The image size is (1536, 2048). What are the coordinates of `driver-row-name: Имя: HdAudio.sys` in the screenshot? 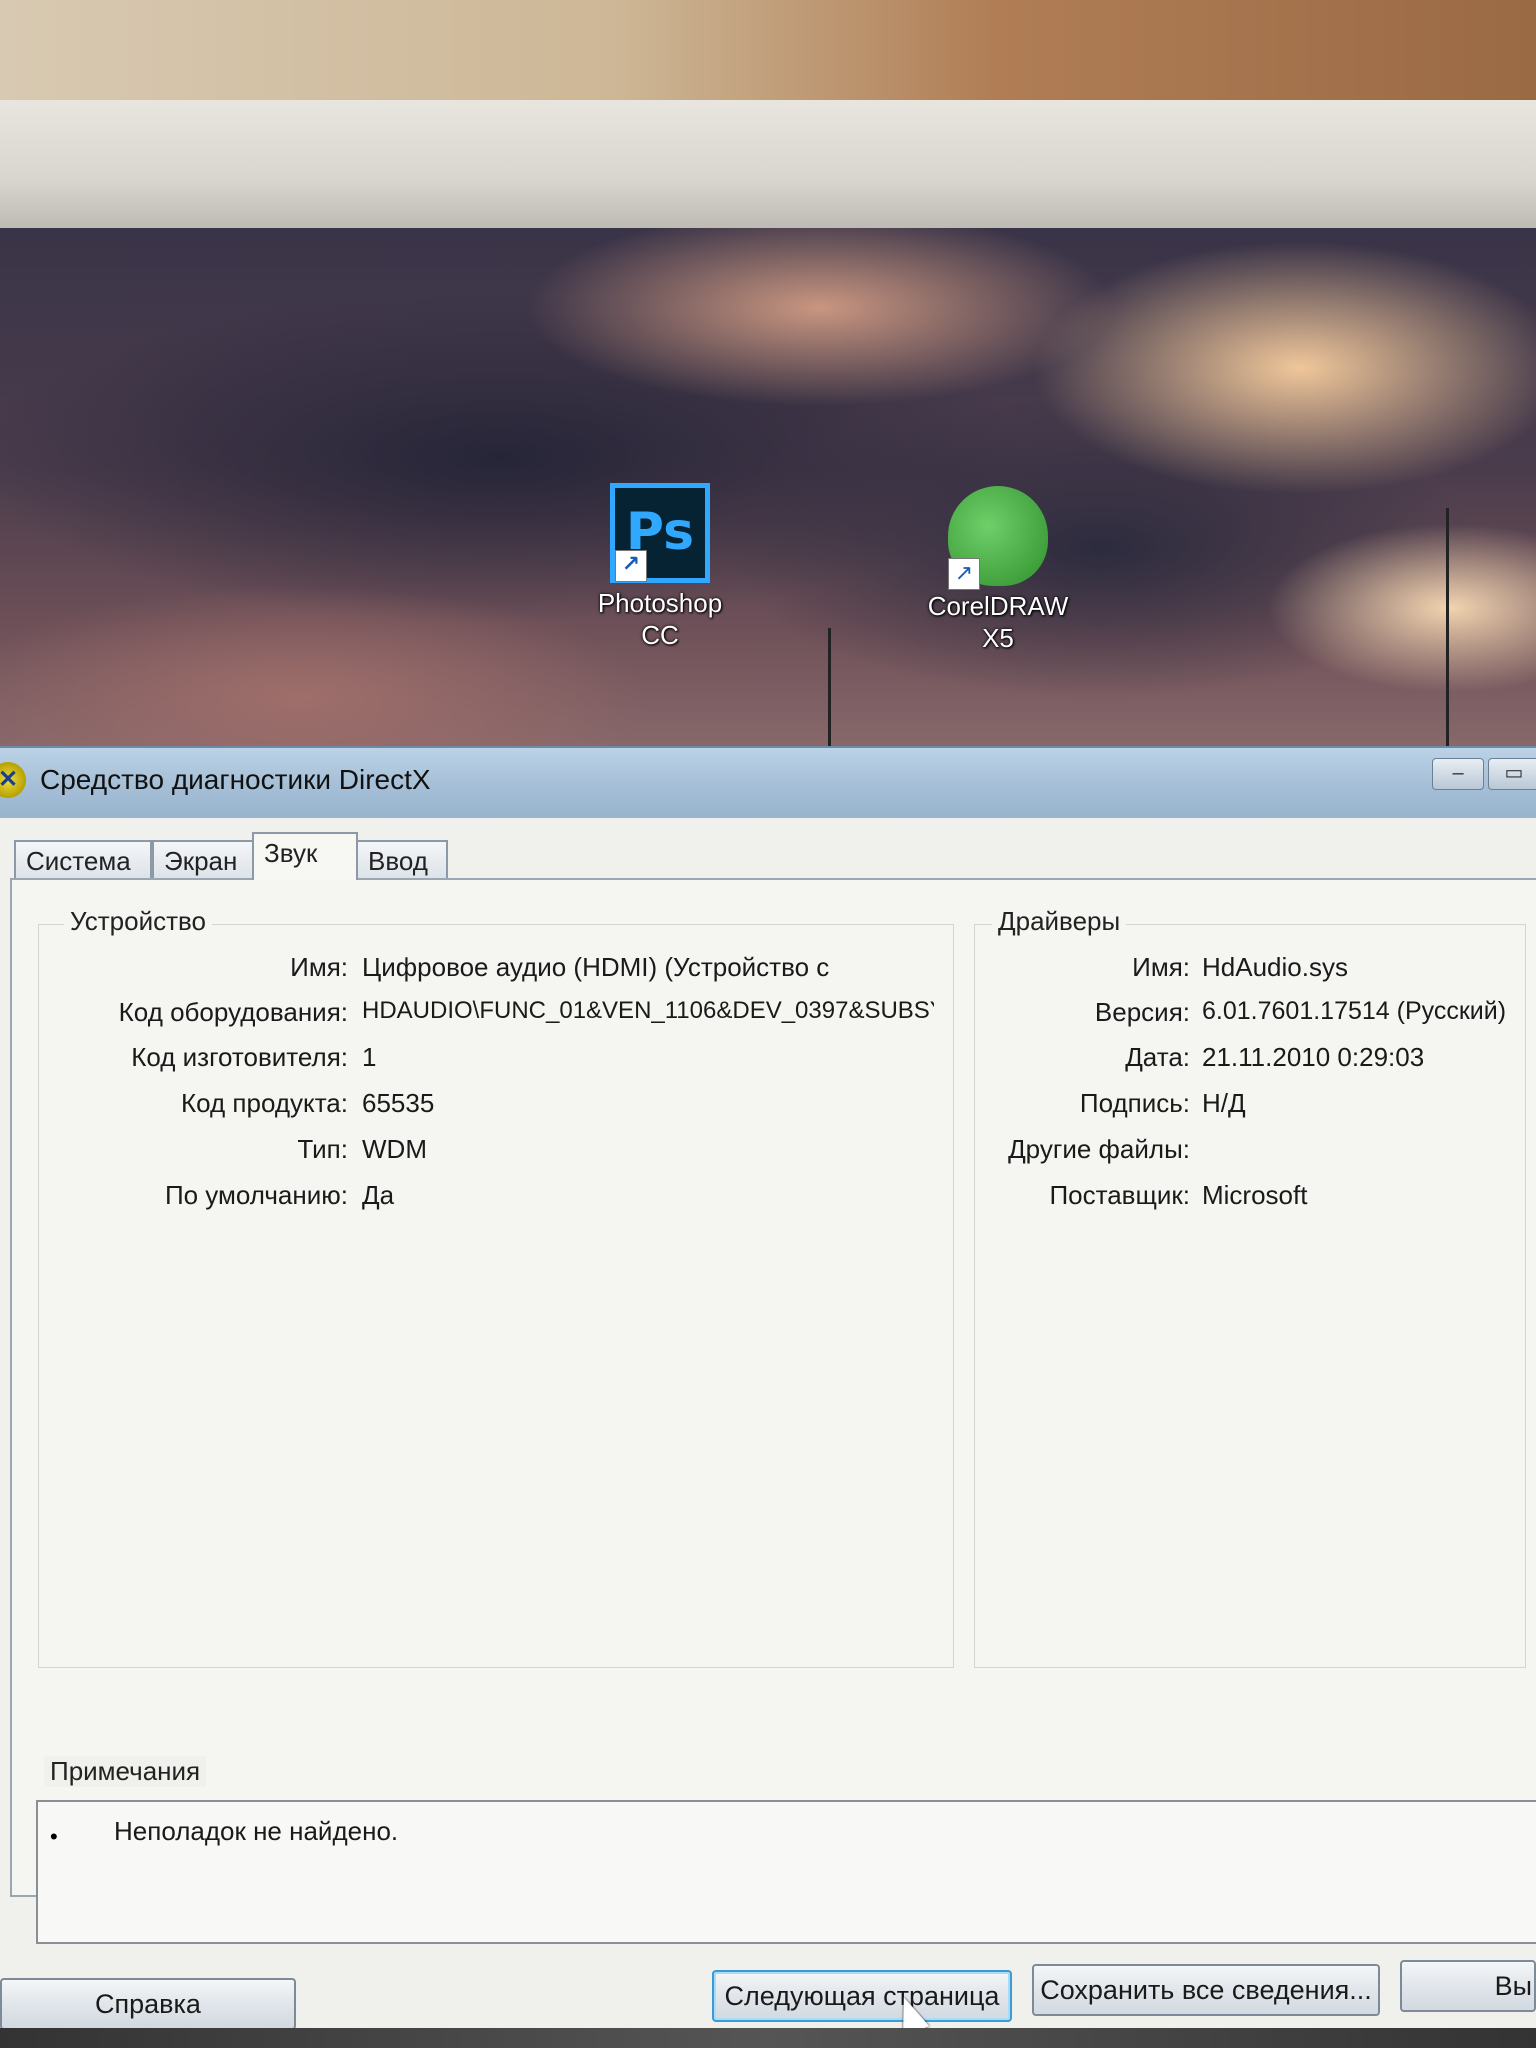 It's located at (1254, 969).